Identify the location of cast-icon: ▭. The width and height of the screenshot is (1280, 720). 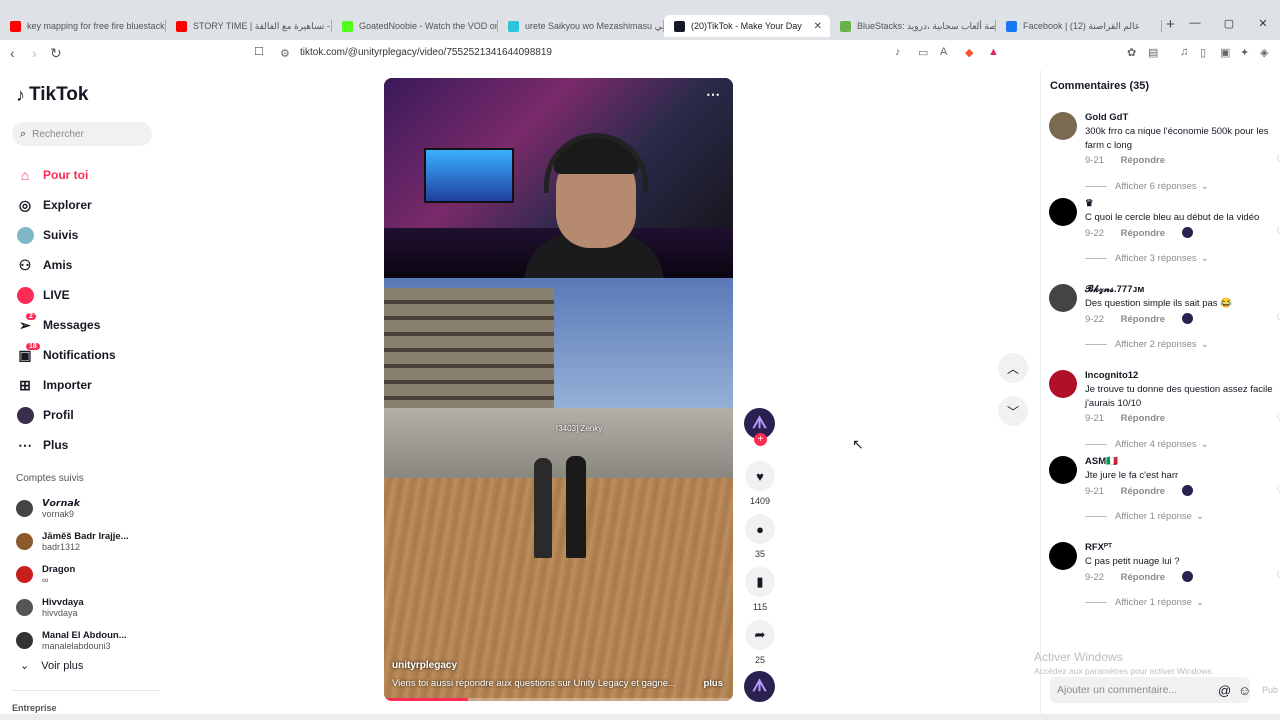
(923, 52).